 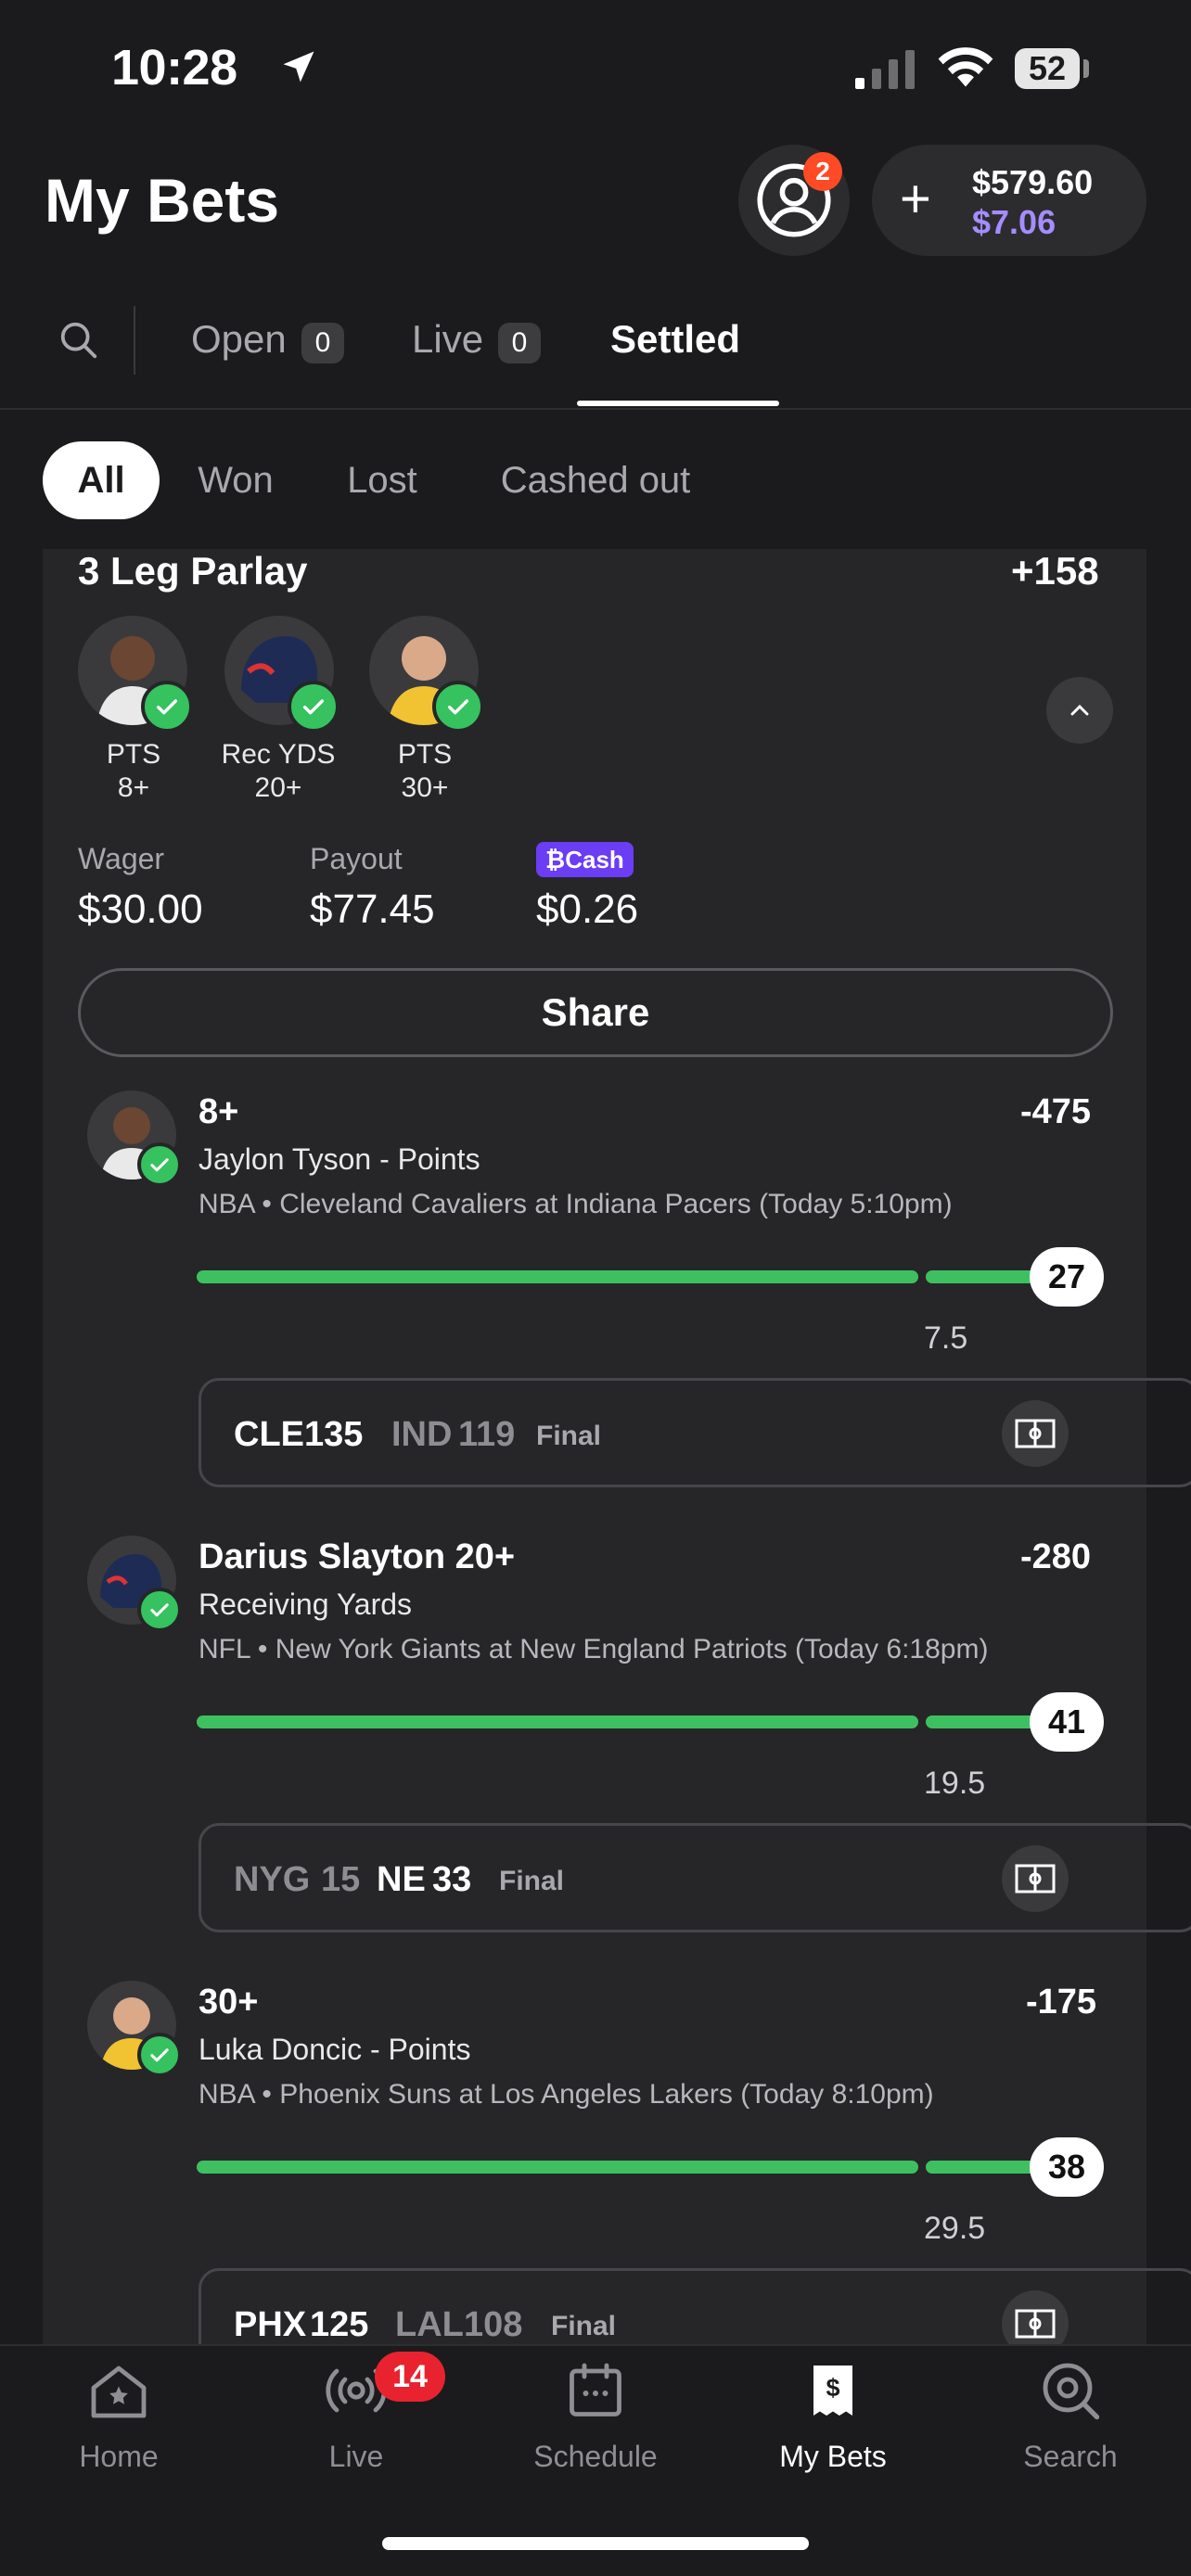 I want to click on filter-cashed-out: Cashed out, so click(x=595, y=480).